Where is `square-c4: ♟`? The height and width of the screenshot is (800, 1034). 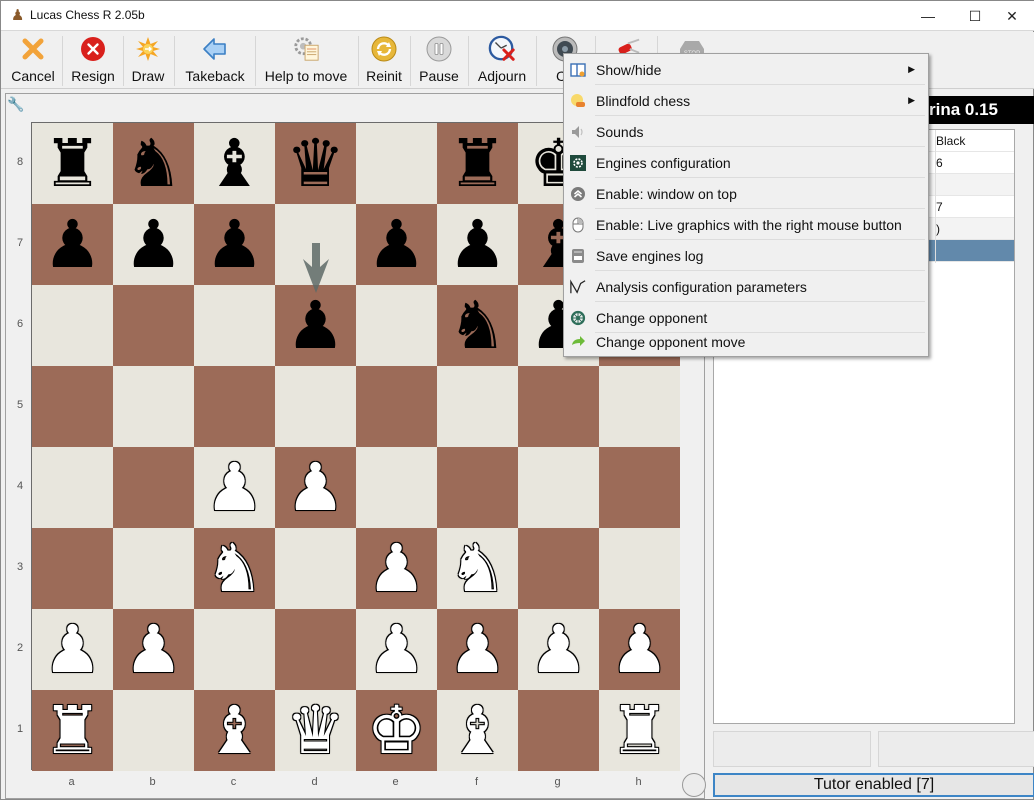 square-c4: ♟ is located at coordinates (234, 487).